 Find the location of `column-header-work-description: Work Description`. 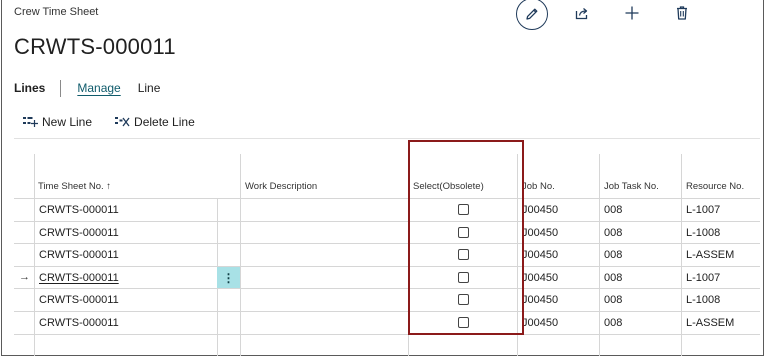

column-header-work-description: Work Description is located at coordinates (281, 186).